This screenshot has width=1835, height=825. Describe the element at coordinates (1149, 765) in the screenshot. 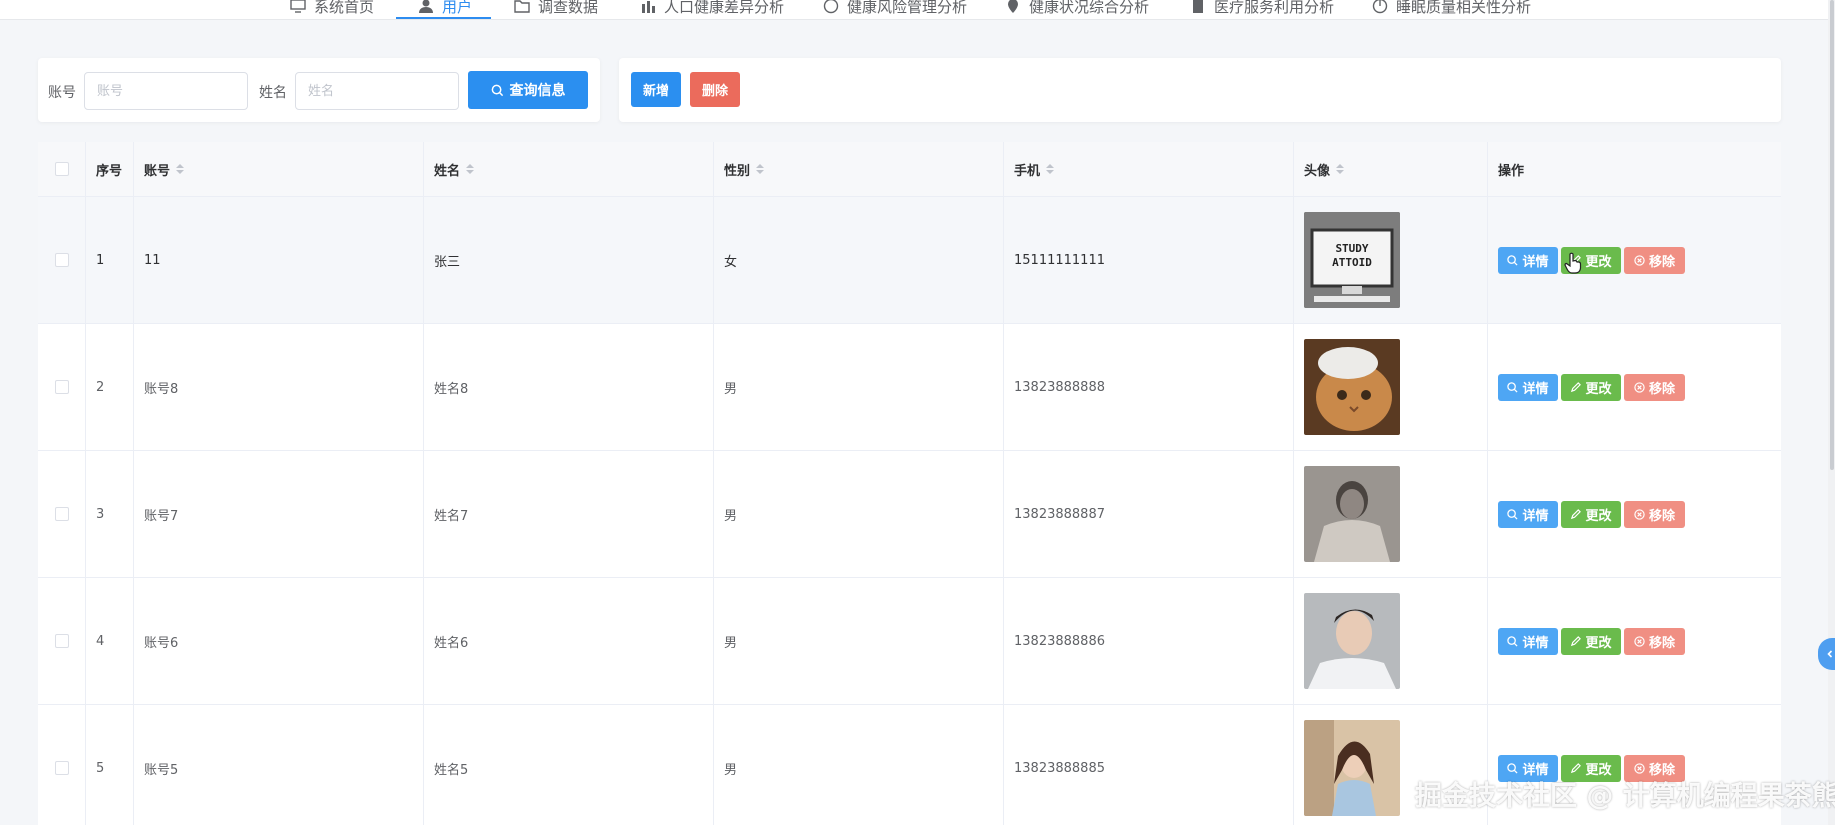

I see `cell-phone: 13823888885` at that location.